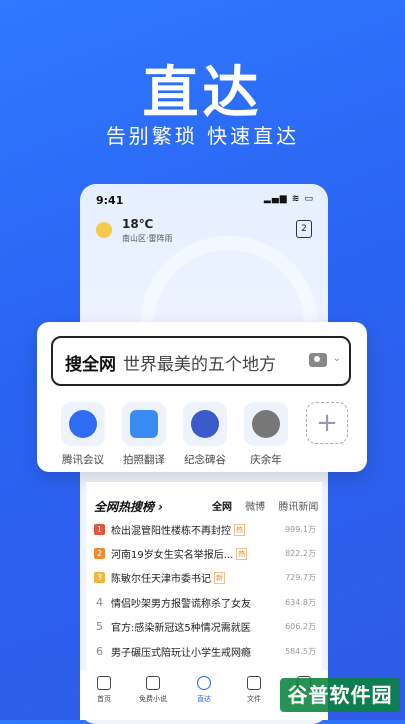 The width and height of the screenshot is (405, 724). Describe the element at coordinates (110, 200) in the screenshot. I see `status-time: 9:41` at that location.